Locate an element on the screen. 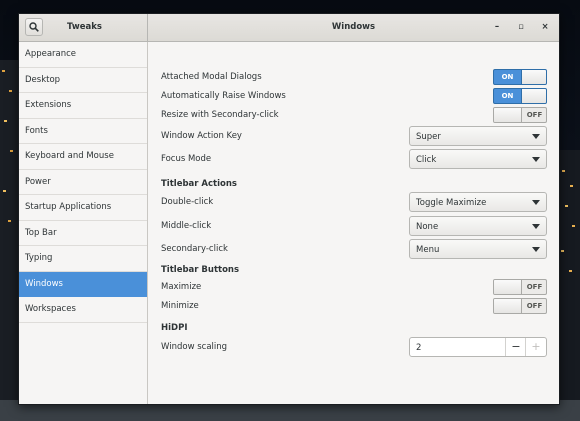 Image resolution: width=580 pixels, height=421 pixels. dropdown-value: None is located at coordinates (427, 227).